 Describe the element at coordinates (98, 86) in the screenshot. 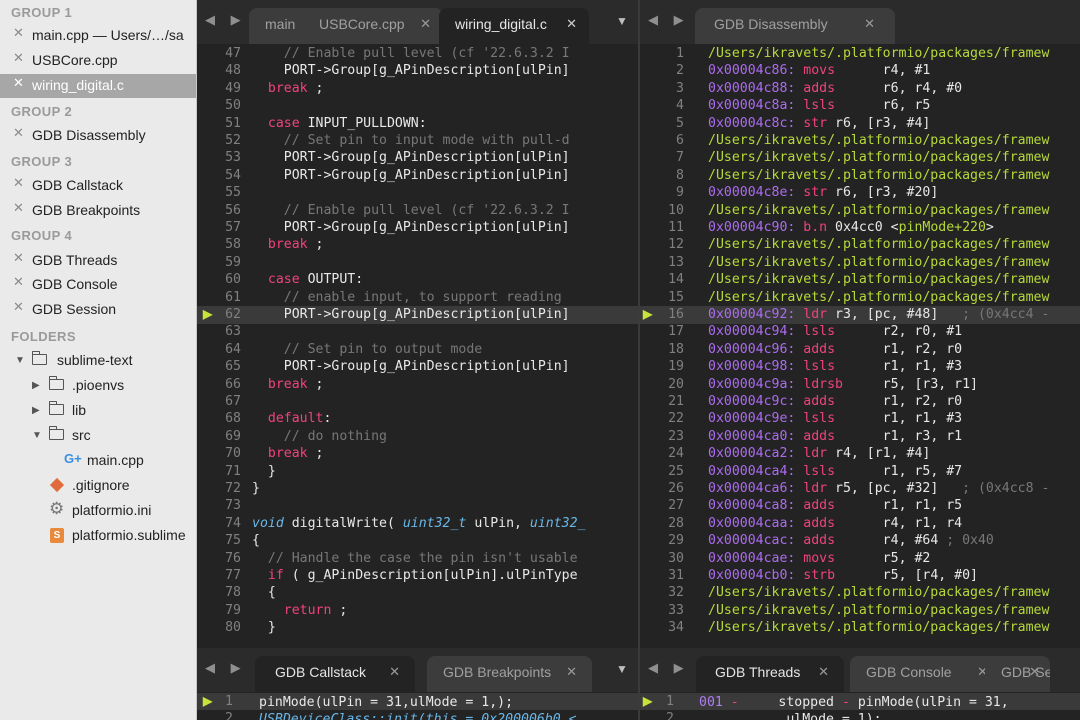

I see `open-file-wiring-digital: ✕ wiring_digital.c` at that location.